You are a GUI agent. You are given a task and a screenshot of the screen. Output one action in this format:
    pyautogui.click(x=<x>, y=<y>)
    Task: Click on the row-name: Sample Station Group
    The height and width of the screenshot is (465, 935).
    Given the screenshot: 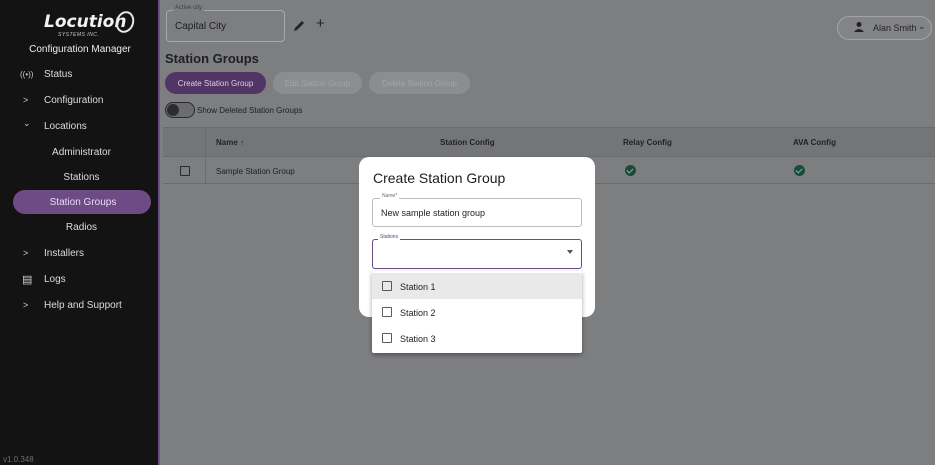 What is the action you would take?
    pyautogui.click(x=255, y=171)
    